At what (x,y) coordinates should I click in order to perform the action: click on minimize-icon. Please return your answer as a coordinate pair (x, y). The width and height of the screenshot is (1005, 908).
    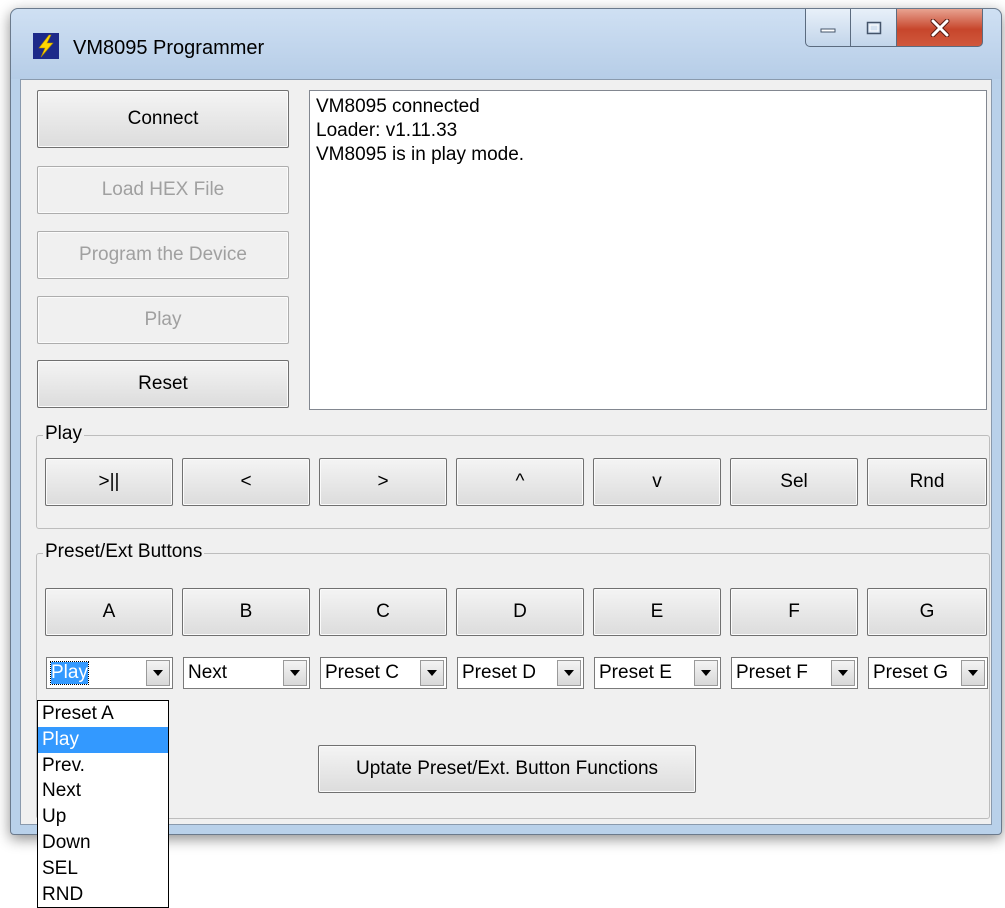
    Looking at the image, I should click on (828, 30).